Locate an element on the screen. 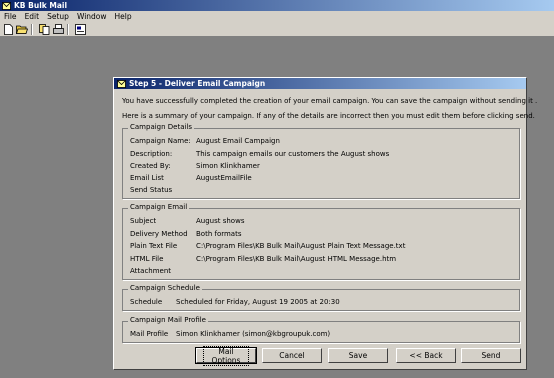 The height and width of the screenshot is (378, 554). email-list-label: Email List is located at coordinates (147, 178).